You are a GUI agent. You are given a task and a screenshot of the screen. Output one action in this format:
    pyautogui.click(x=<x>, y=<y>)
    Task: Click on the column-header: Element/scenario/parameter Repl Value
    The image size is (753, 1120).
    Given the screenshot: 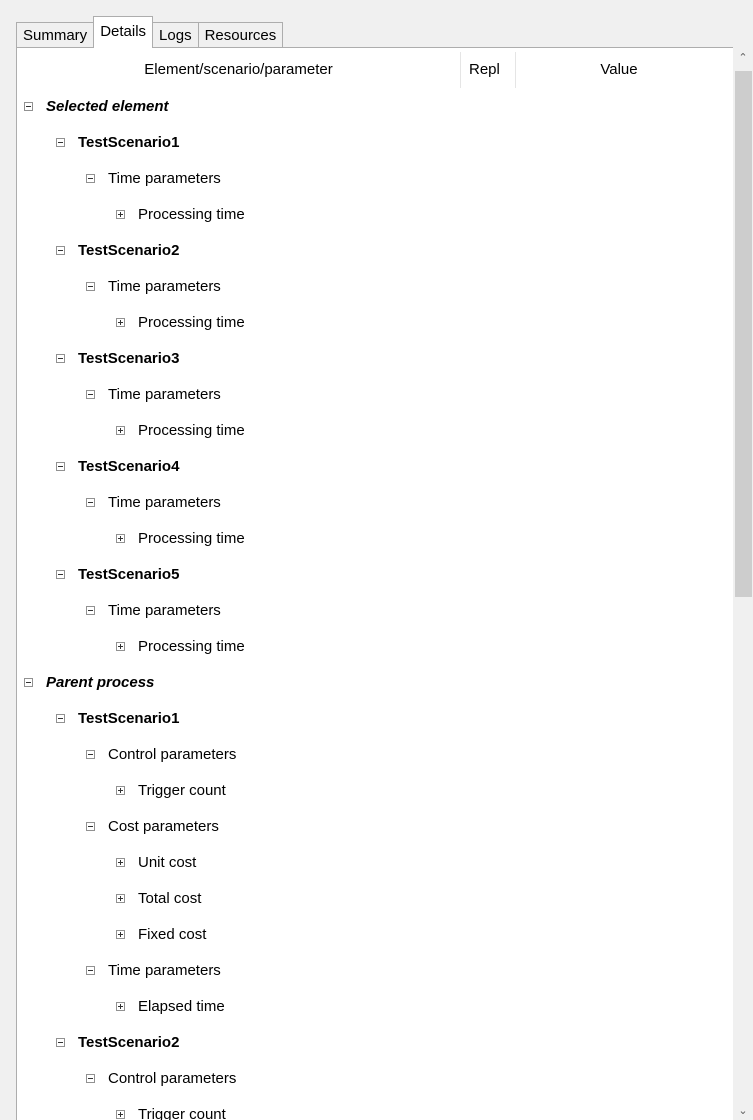 What is the action you would take?
    pyautogui.click(x=375, y=70)
    